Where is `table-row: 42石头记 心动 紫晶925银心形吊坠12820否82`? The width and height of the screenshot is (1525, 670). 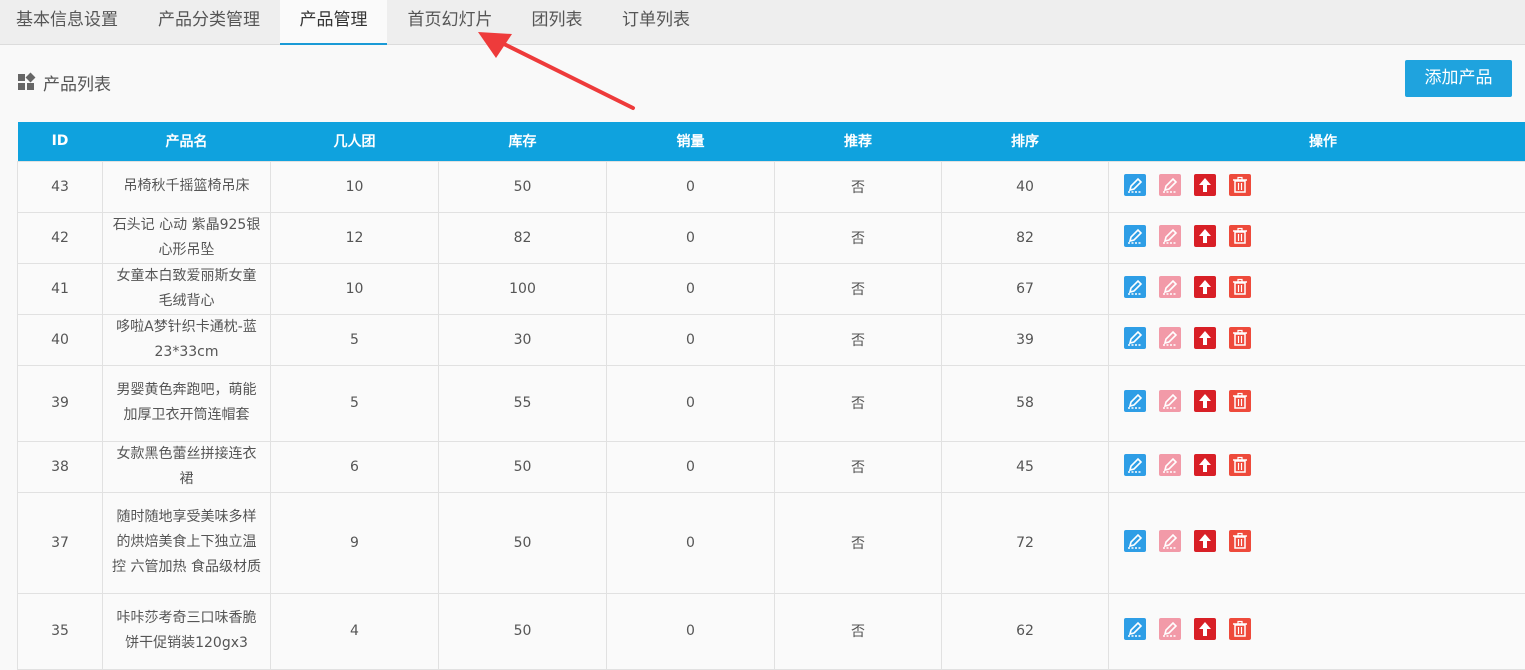 table-row: 42石头记 心动 紫晶925银心形吊坠12820否82 is located at coordinates (771, 237).